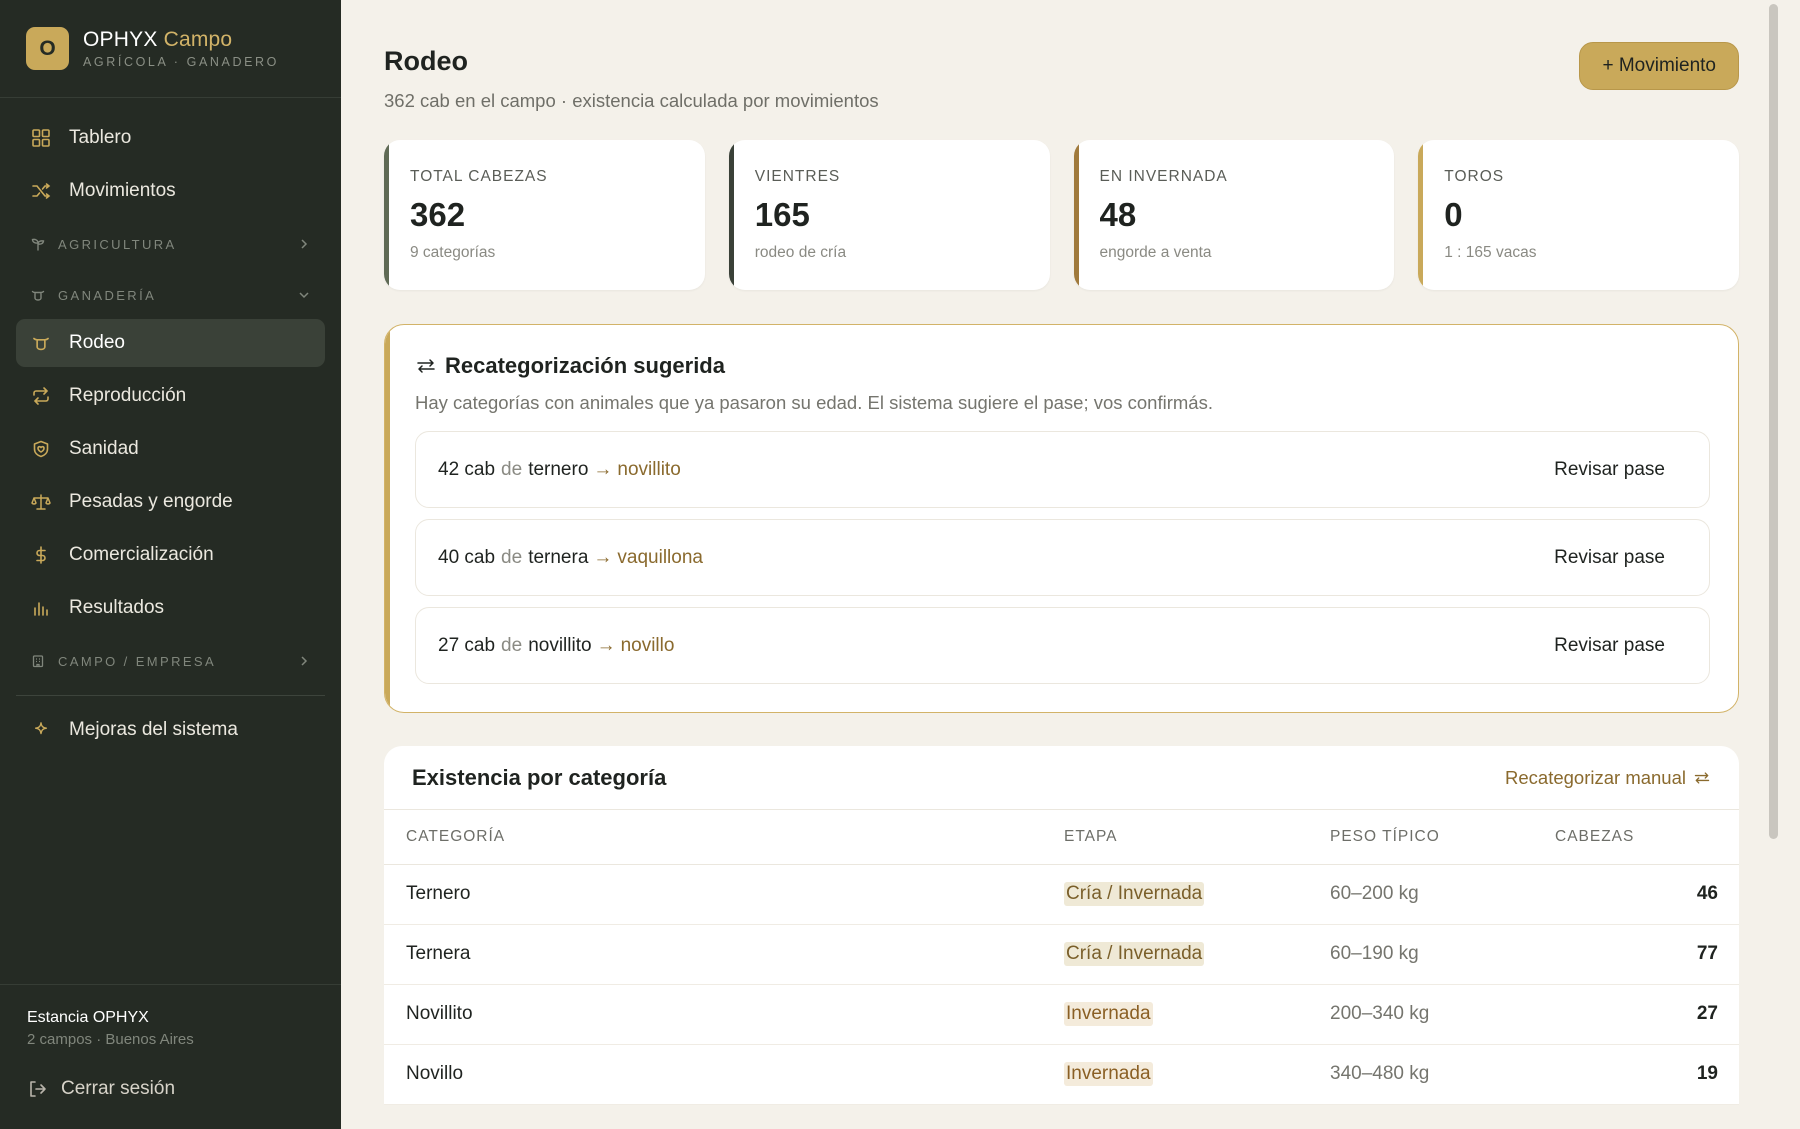 This screenshot has height=1129, width=1800. What do you see at coordinates (1442, 837) in the screenshot?
I see `column-header: PESO TÍPICO` at bounding box center [1442, 837].